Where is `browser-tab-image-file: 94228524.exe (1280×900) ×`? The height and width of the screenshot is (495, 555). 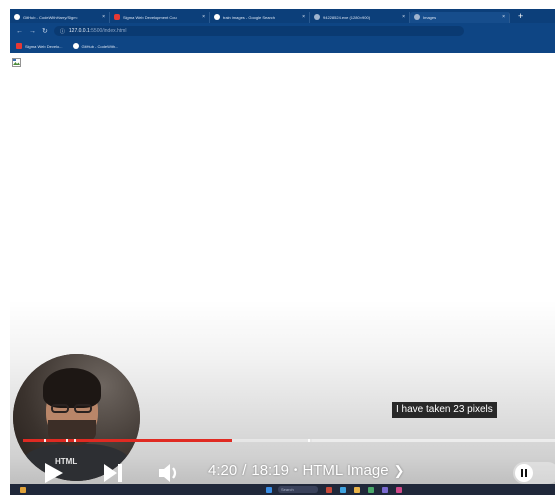
browser-tab-image-file: 94228524.exe (1280×900) × is located at coordinates (360, 17).